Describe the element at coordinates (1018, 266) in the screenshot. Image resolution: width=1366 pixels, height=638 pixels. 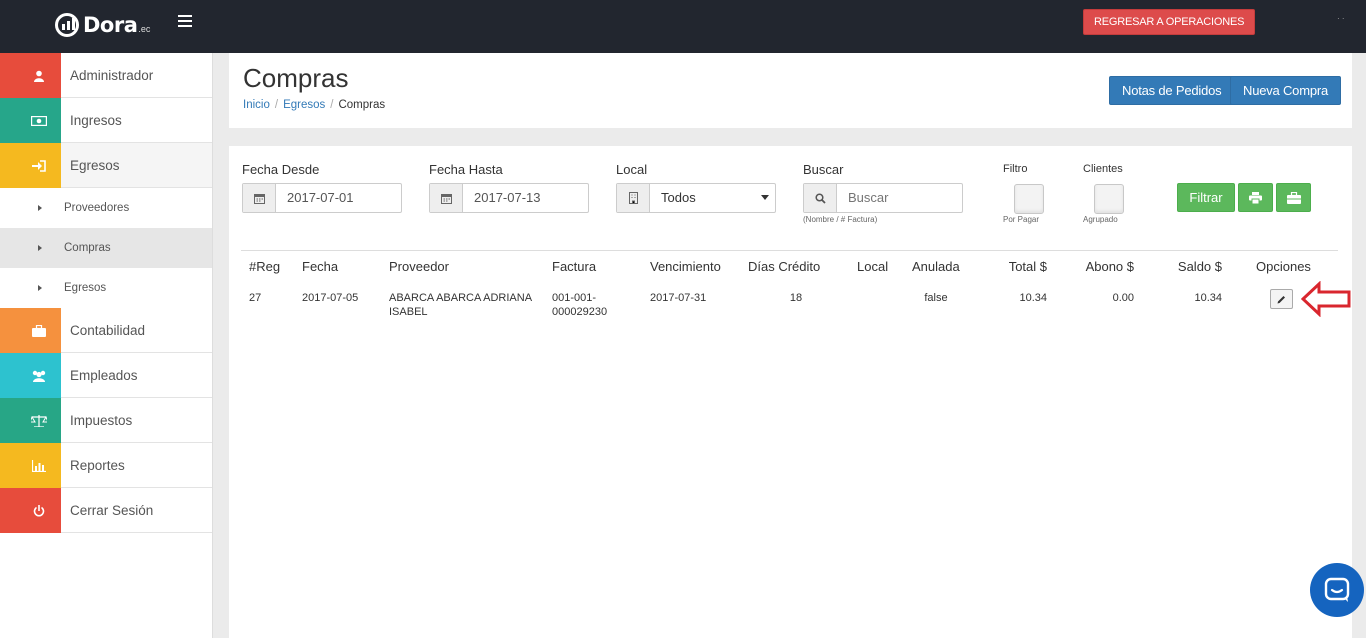
I see `col-header-total: Total $` at that location.